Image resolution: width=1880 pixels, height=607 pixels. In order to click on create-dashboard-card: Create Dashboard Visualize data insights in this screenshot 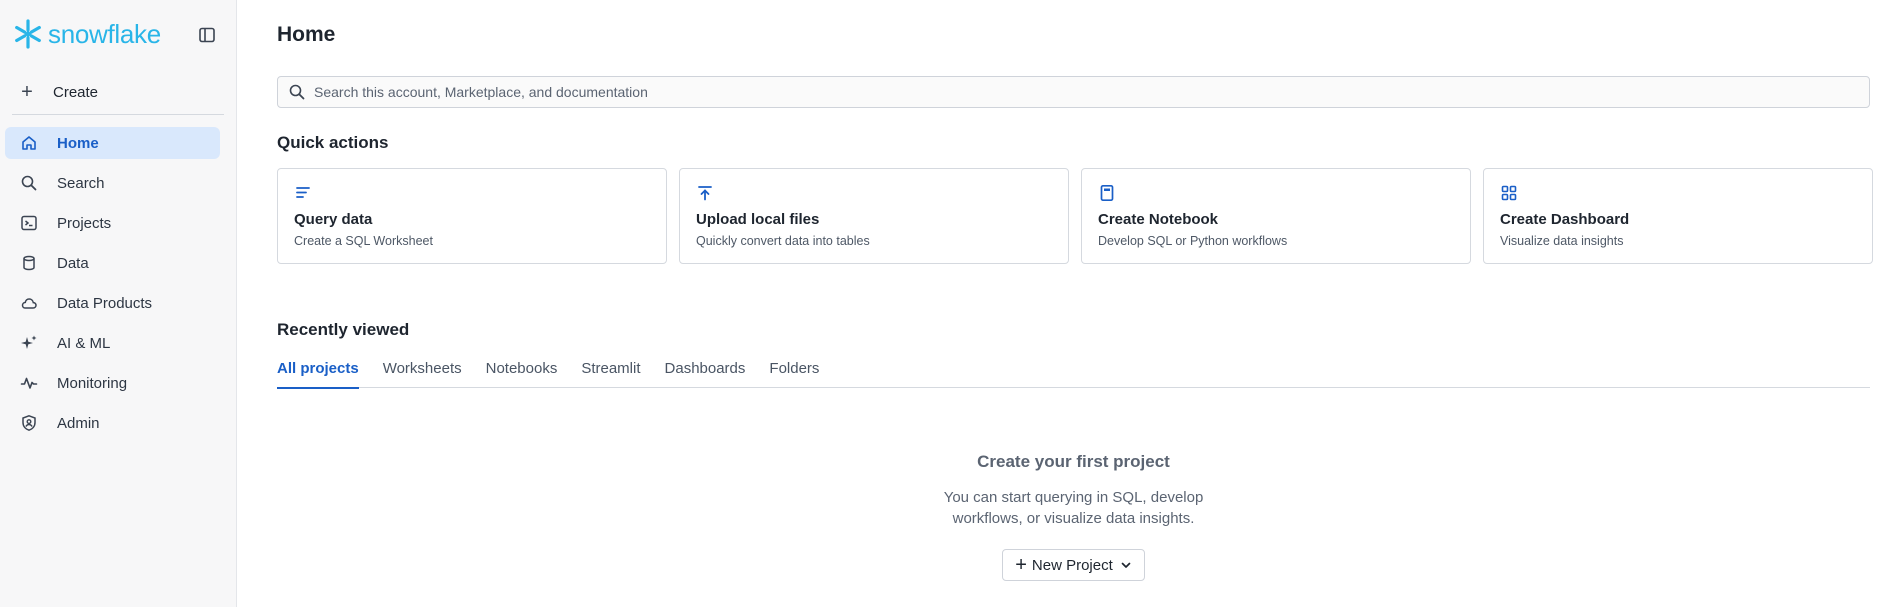, I will do `click(1678, 216)`.